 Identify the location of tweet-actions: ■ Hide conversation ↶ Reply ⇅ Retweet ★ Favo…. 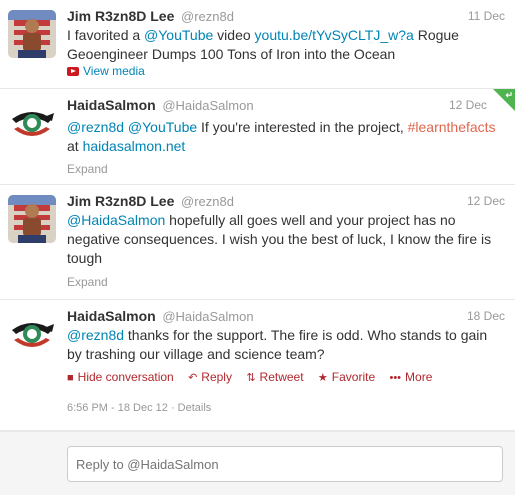
(255, 377).